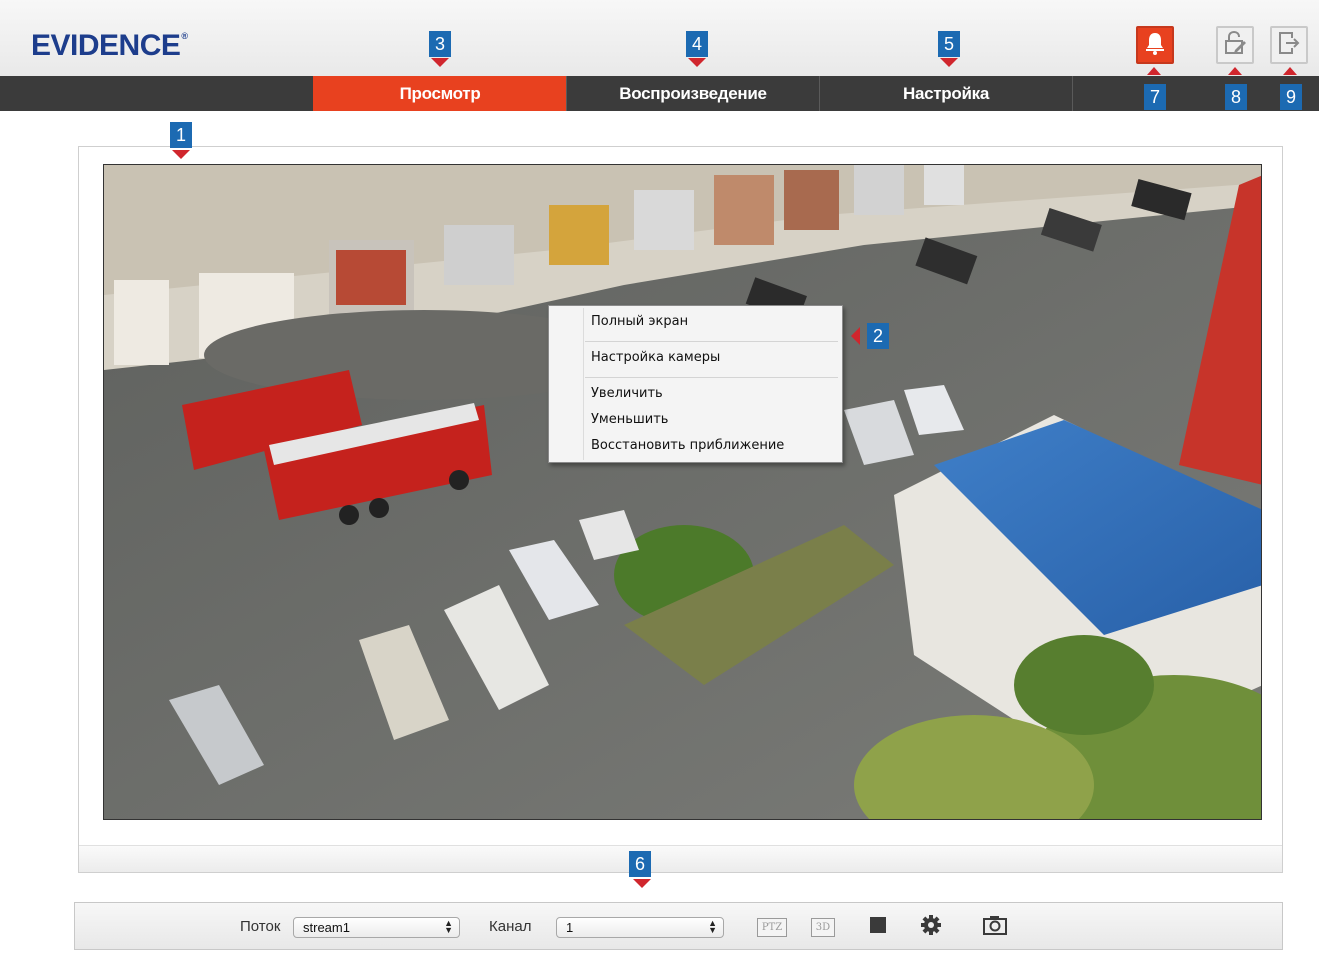 This screenshot has width=1319, height=962. I want to click on callout-4: 4, so click(697, 44).